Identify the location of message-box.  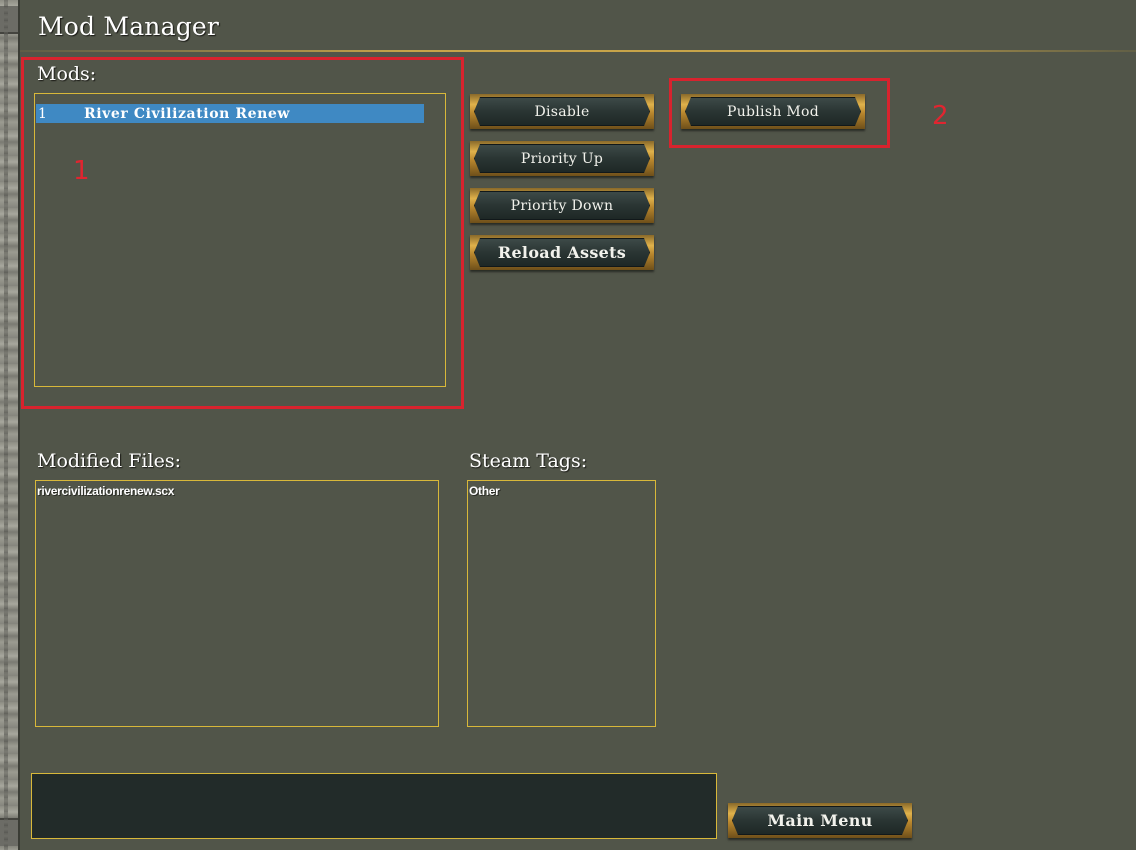
(374, 806).